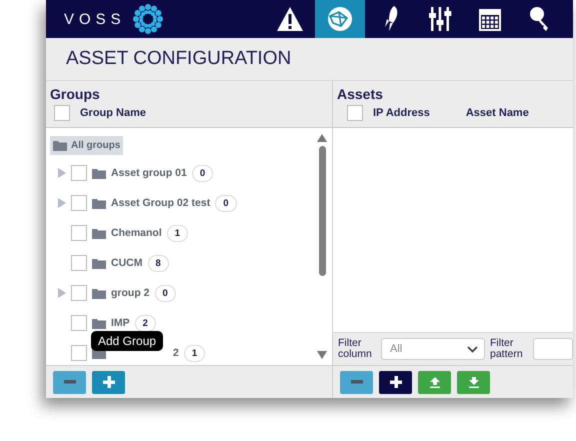 The height and width of the screenshot is (441, 576). I want to click on add-button, so click(395, 382).